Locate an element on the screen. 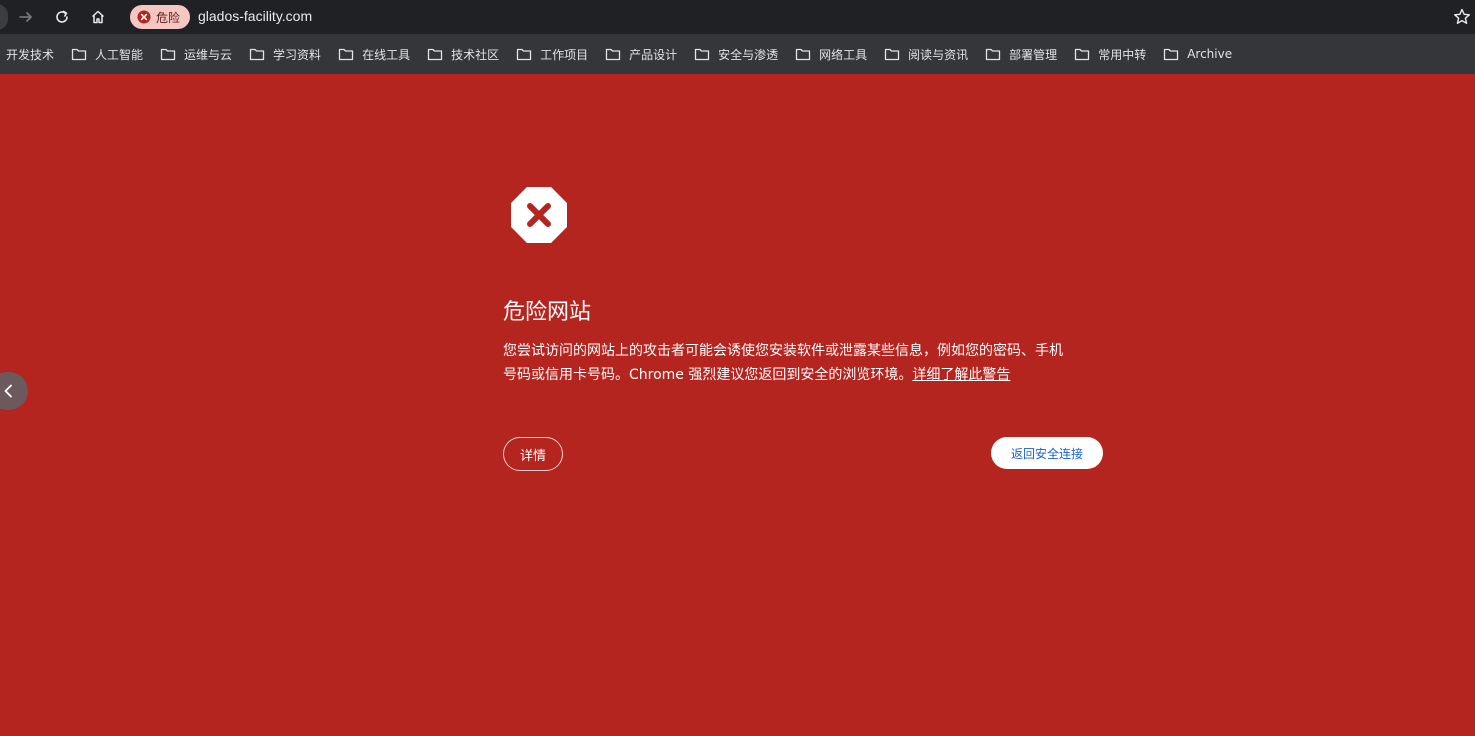 Image resolution: width=1475 pixels, height=736 pixels. bookmark-label: 人工智能 is located at coordinates (119, 54).